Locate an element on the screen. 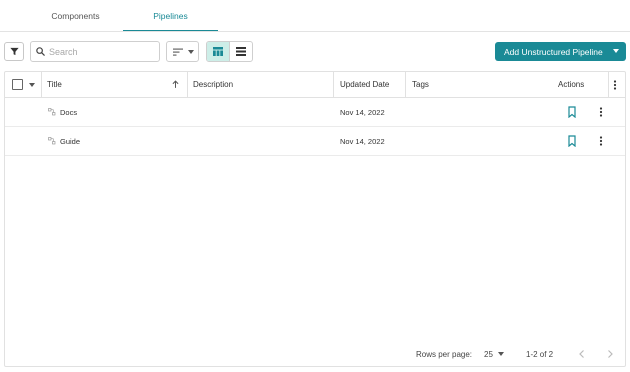 The width and height of the screenshot is (630, 372). grid-view-icon is located at coordinates (218, 51).